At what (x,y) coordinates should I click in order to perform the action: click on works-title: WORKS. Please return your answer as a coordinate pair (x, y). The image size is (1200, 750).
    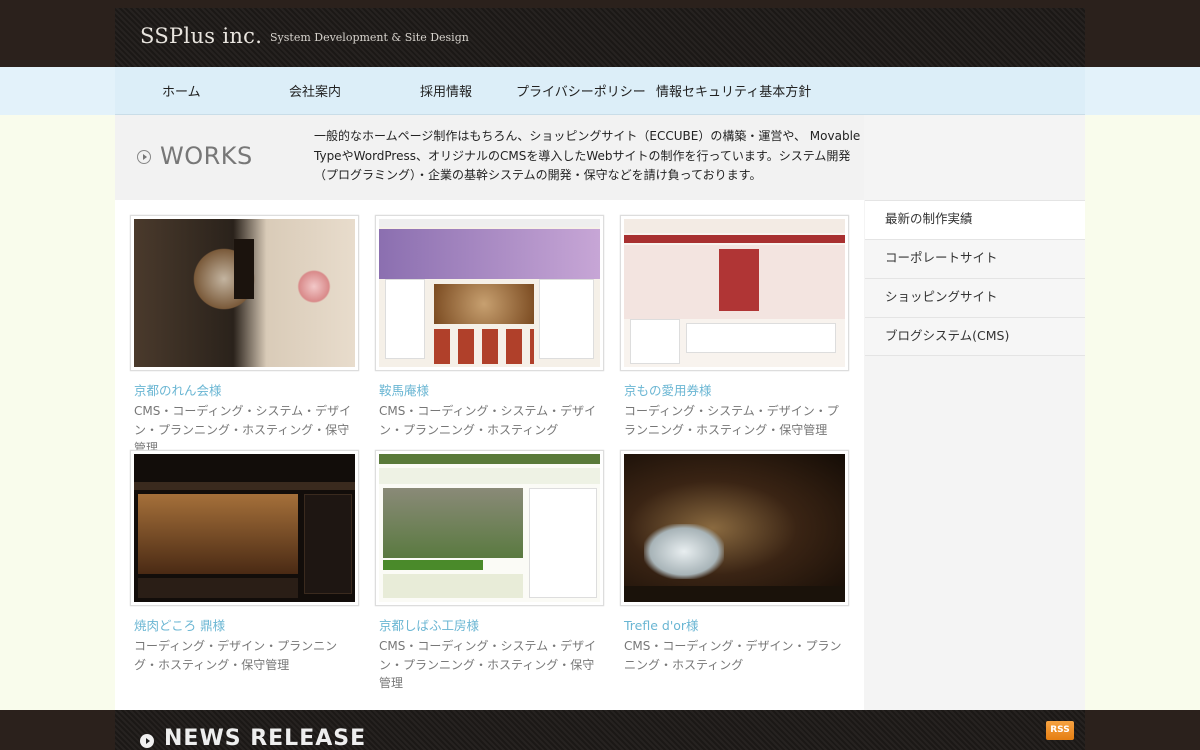
    Looking at the image, I should click on (206, 156).